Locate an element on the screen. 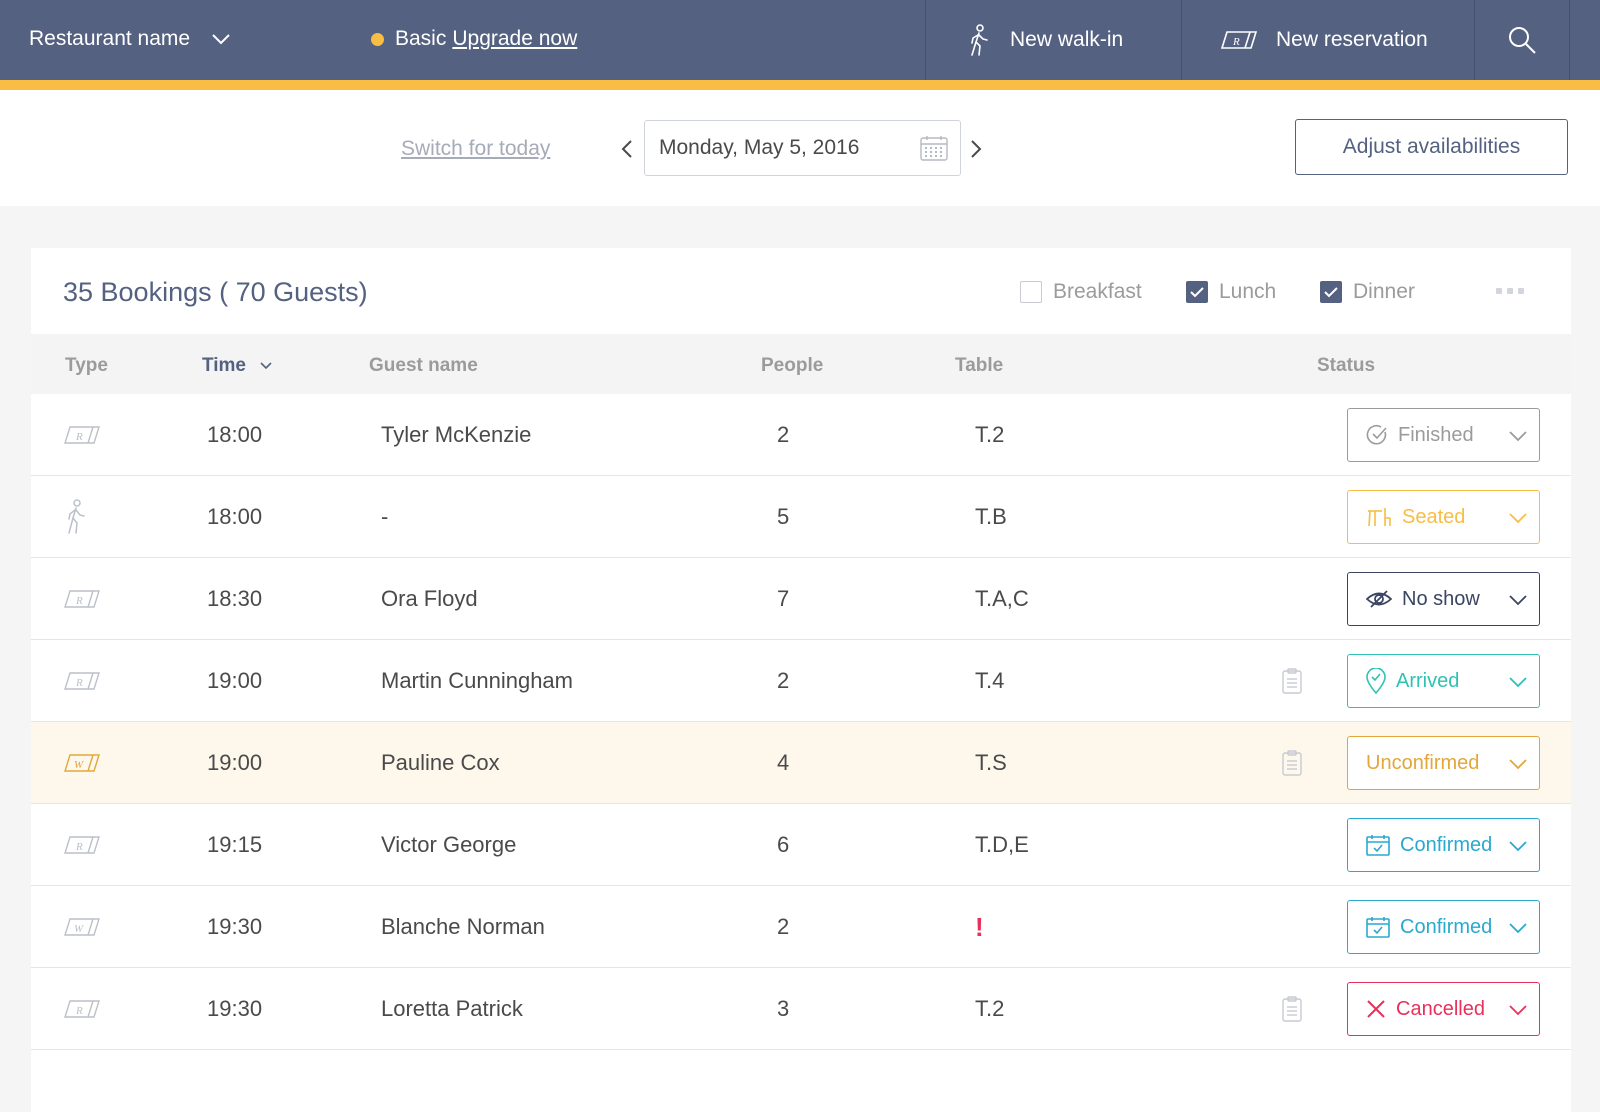 The width and height of the screenshot is (1600, 1112). checkmark-icon is located at coordinates (1331, 291).